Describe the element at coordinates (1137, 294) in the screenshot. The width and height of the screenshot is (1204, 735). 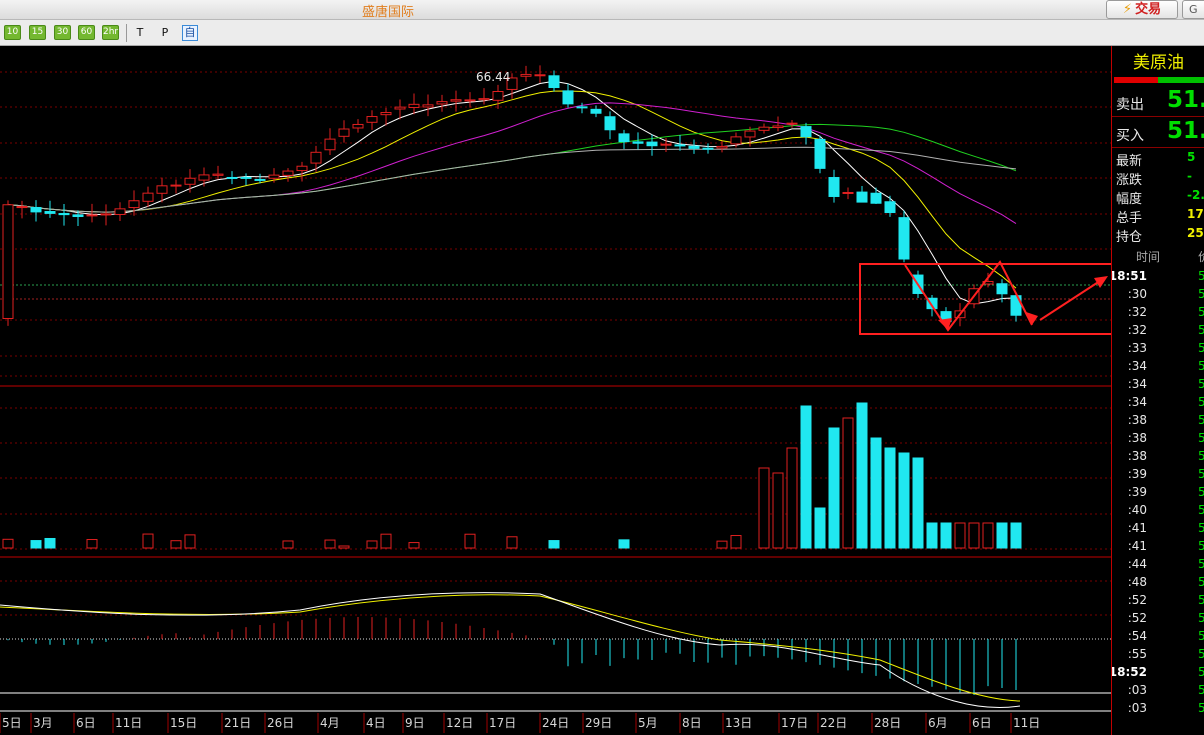
I see `tick-time: :30` at that location.